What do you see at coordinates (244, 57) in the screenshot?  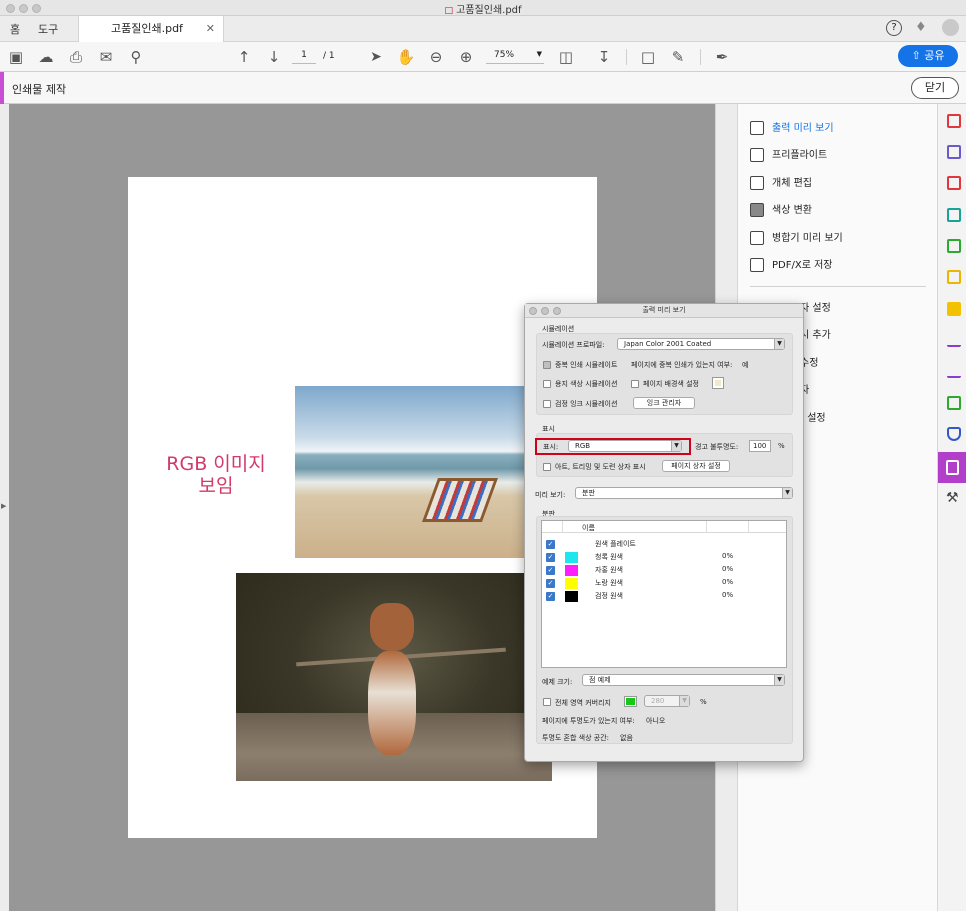 I see `prev-page-icon: ↑` at bounding box center [244, 57].